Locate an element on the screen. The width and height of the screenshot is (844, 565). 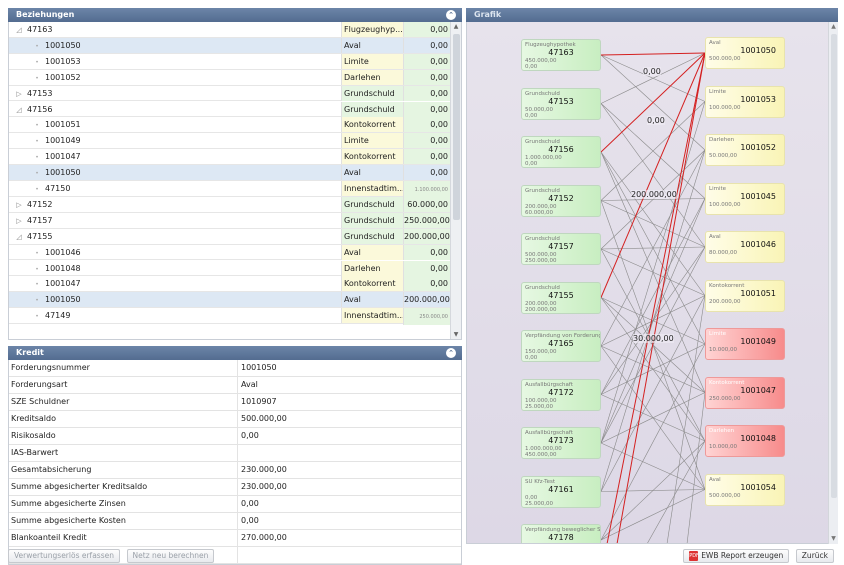
tree-row: • 1001052 Darlehen 0,00 is located at coordinates (230, 77).